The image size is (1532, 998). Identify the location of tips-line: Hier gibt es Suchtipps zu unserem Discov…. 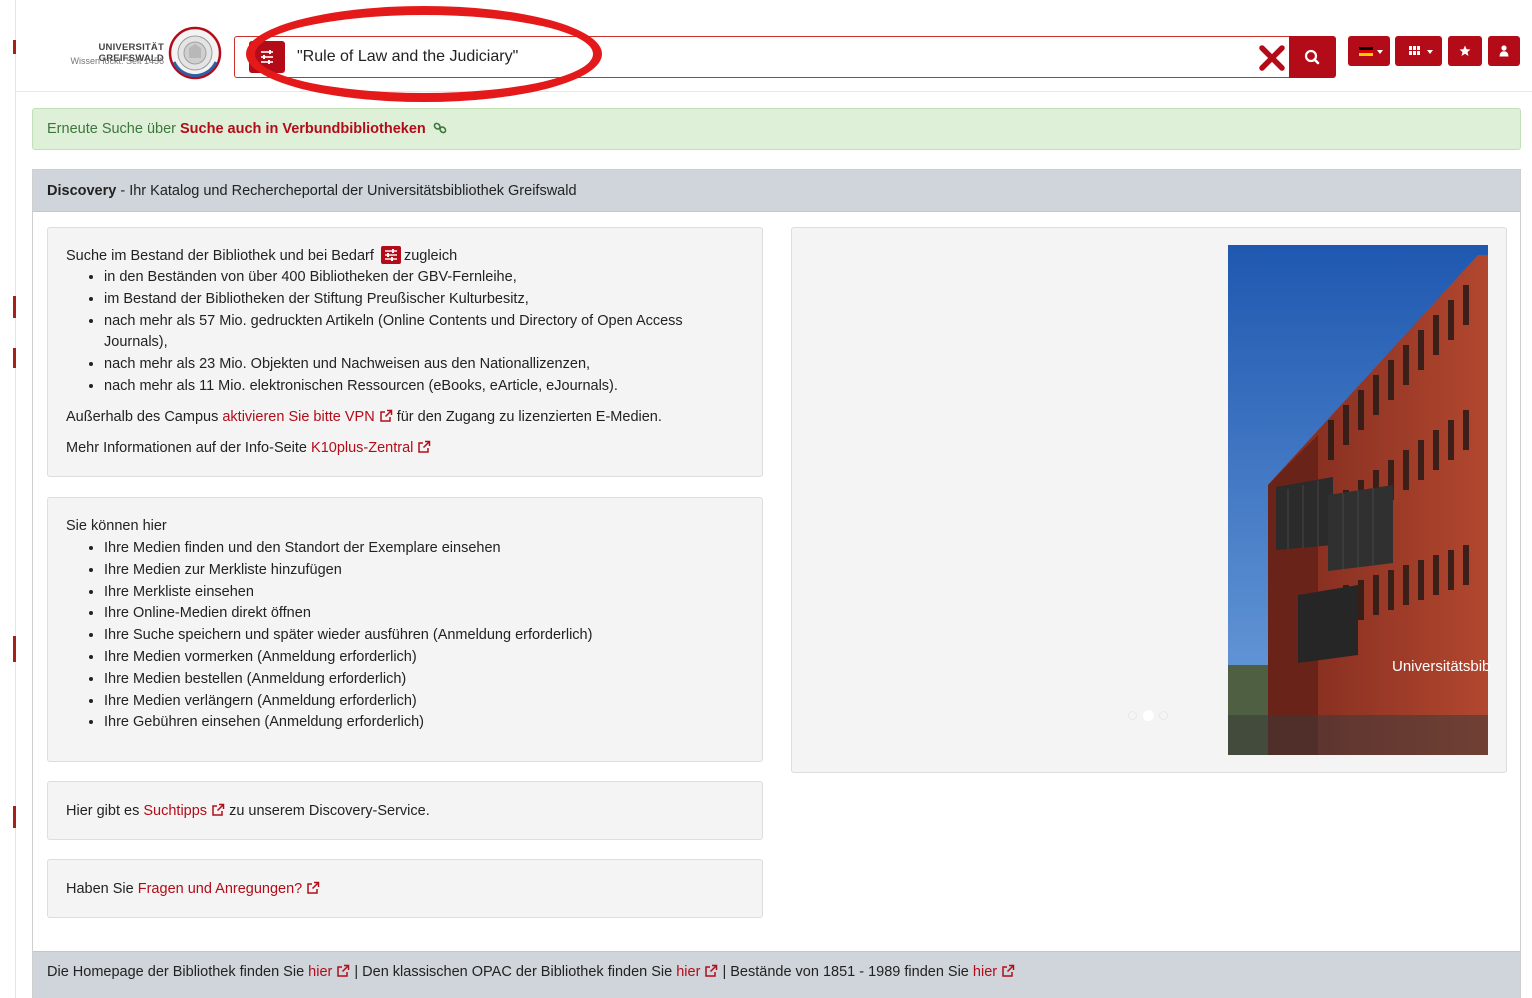
(248, 811).